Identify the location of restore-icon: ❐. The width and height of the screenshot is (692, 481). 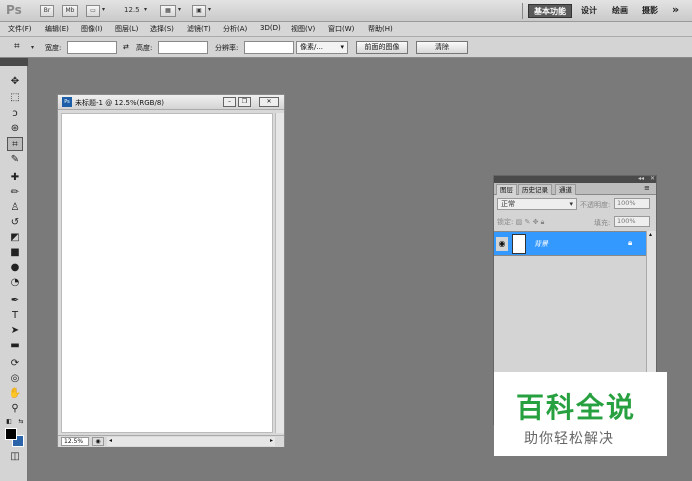
(244, 102).